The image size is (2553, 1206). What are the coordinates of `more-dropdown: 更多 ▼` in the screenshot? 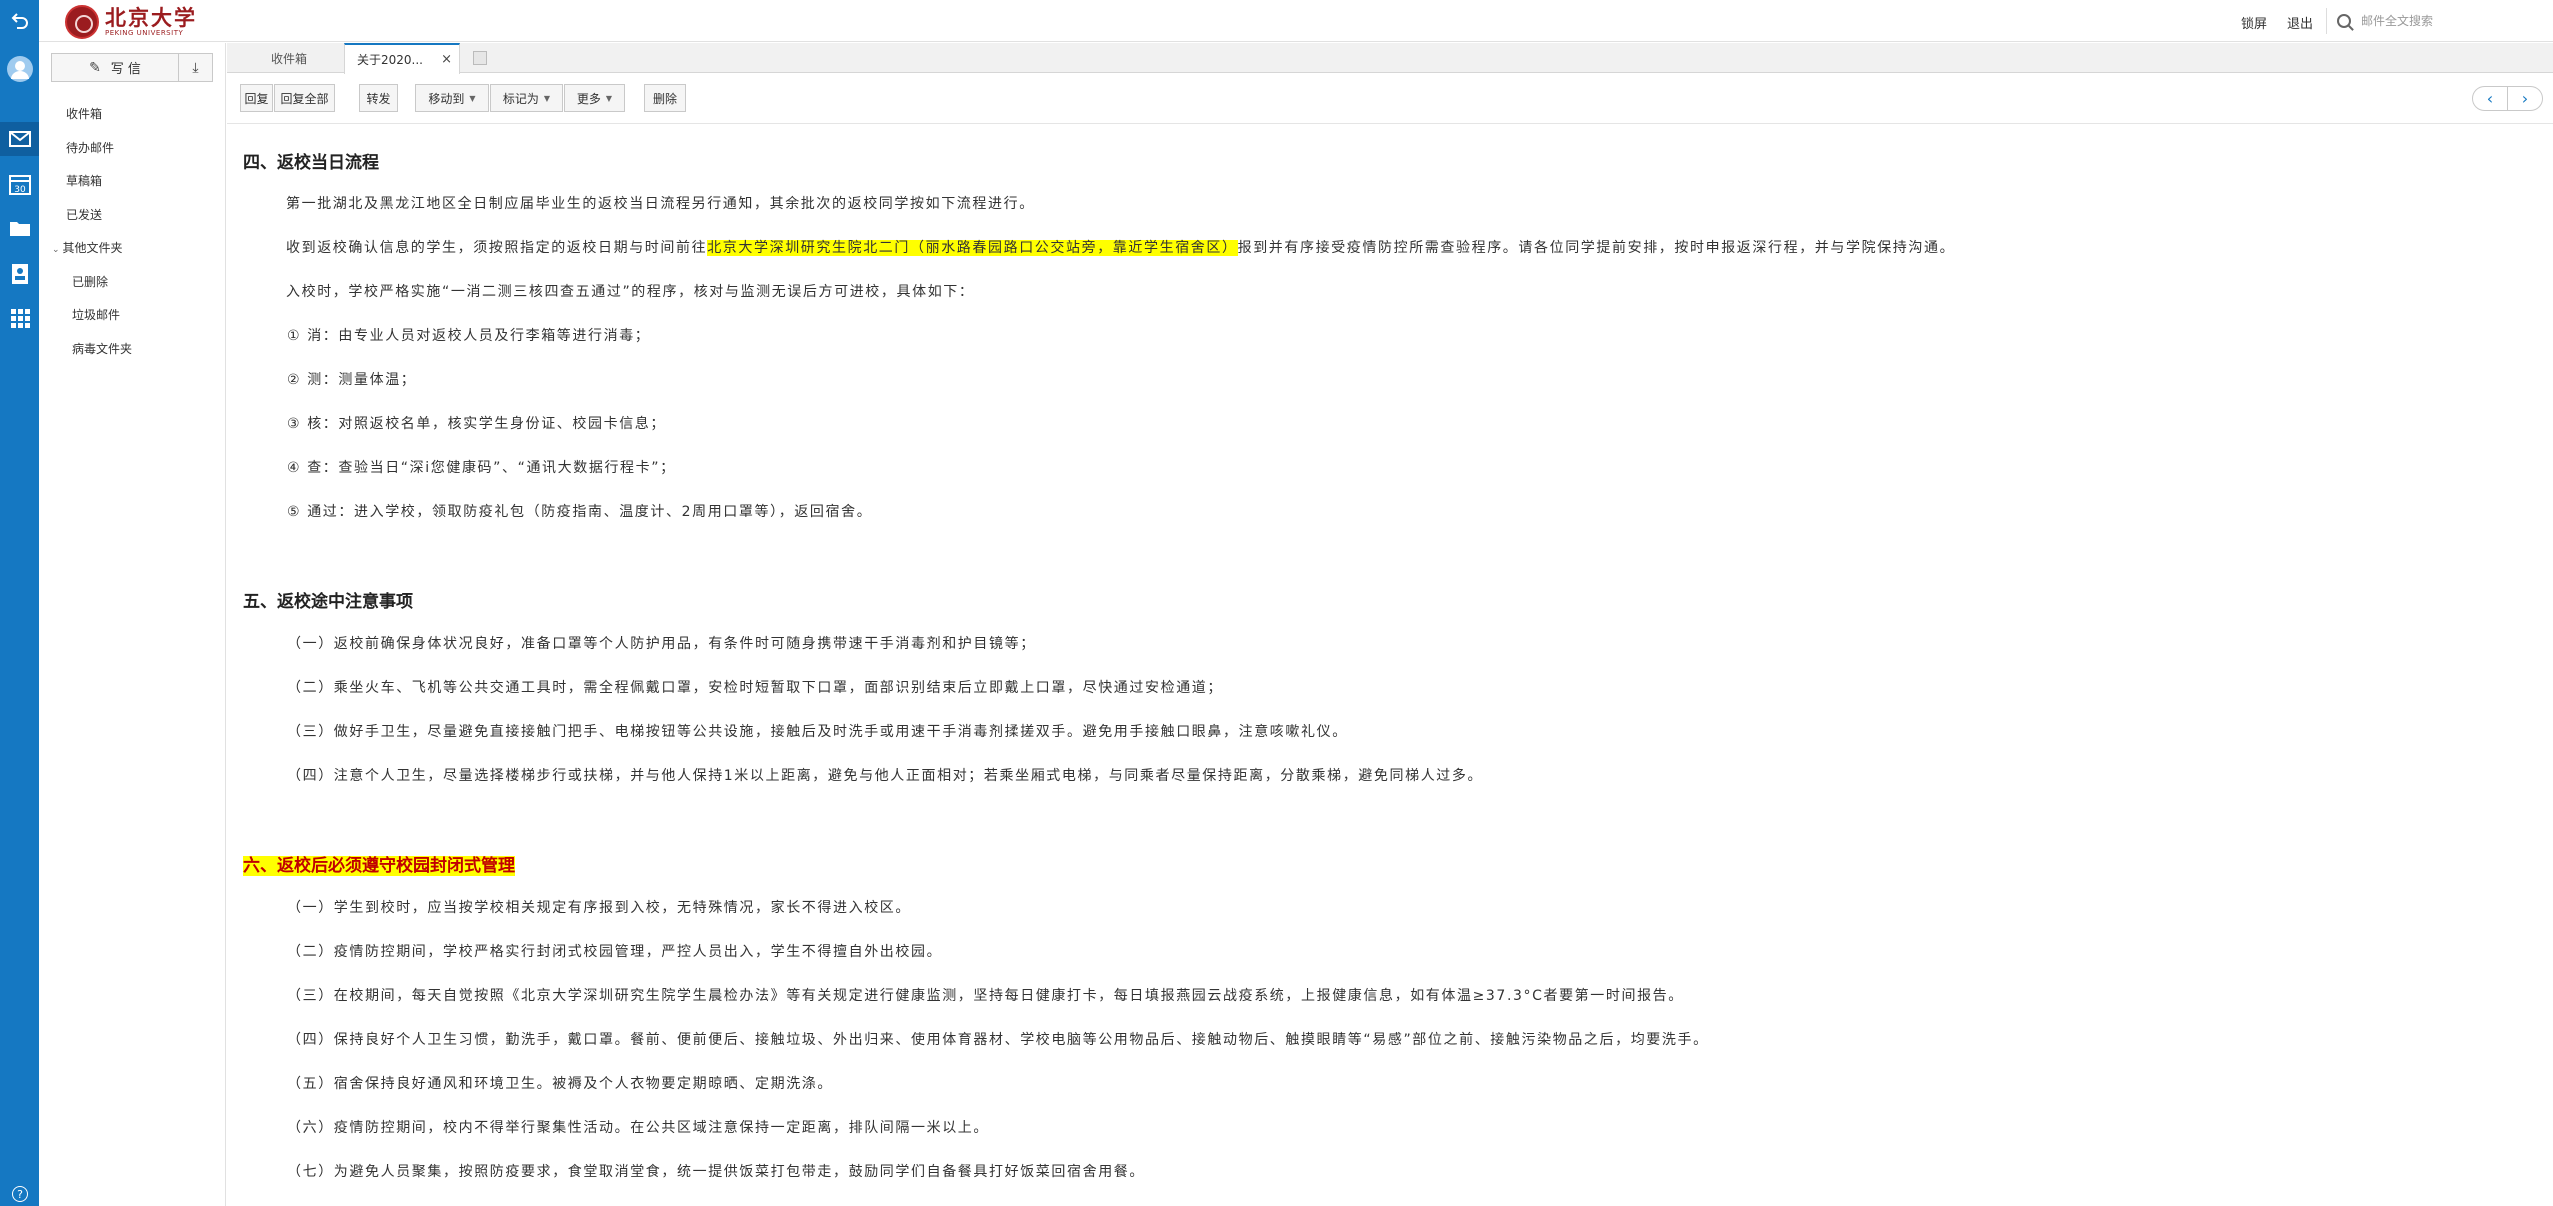 It's located at (594, 98).